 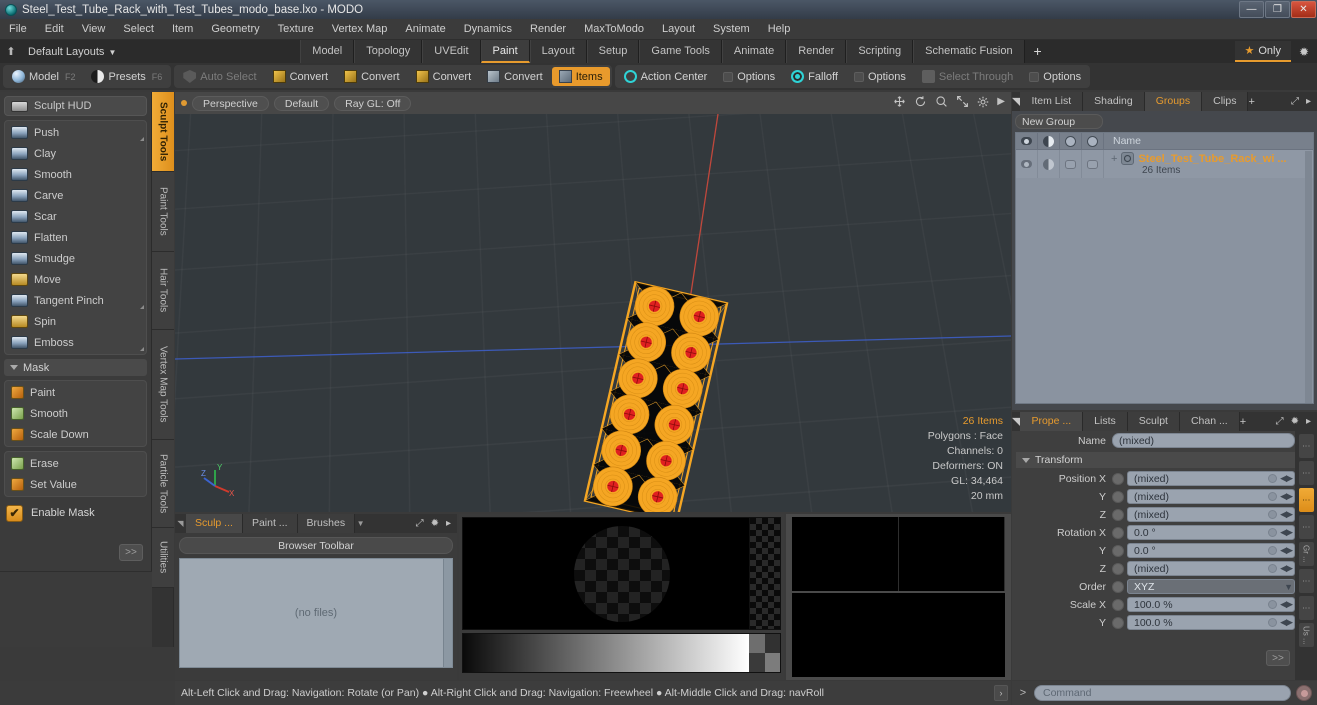 I want to click on enable-mask-checkbox: ✔, so click(x=14, y=513).